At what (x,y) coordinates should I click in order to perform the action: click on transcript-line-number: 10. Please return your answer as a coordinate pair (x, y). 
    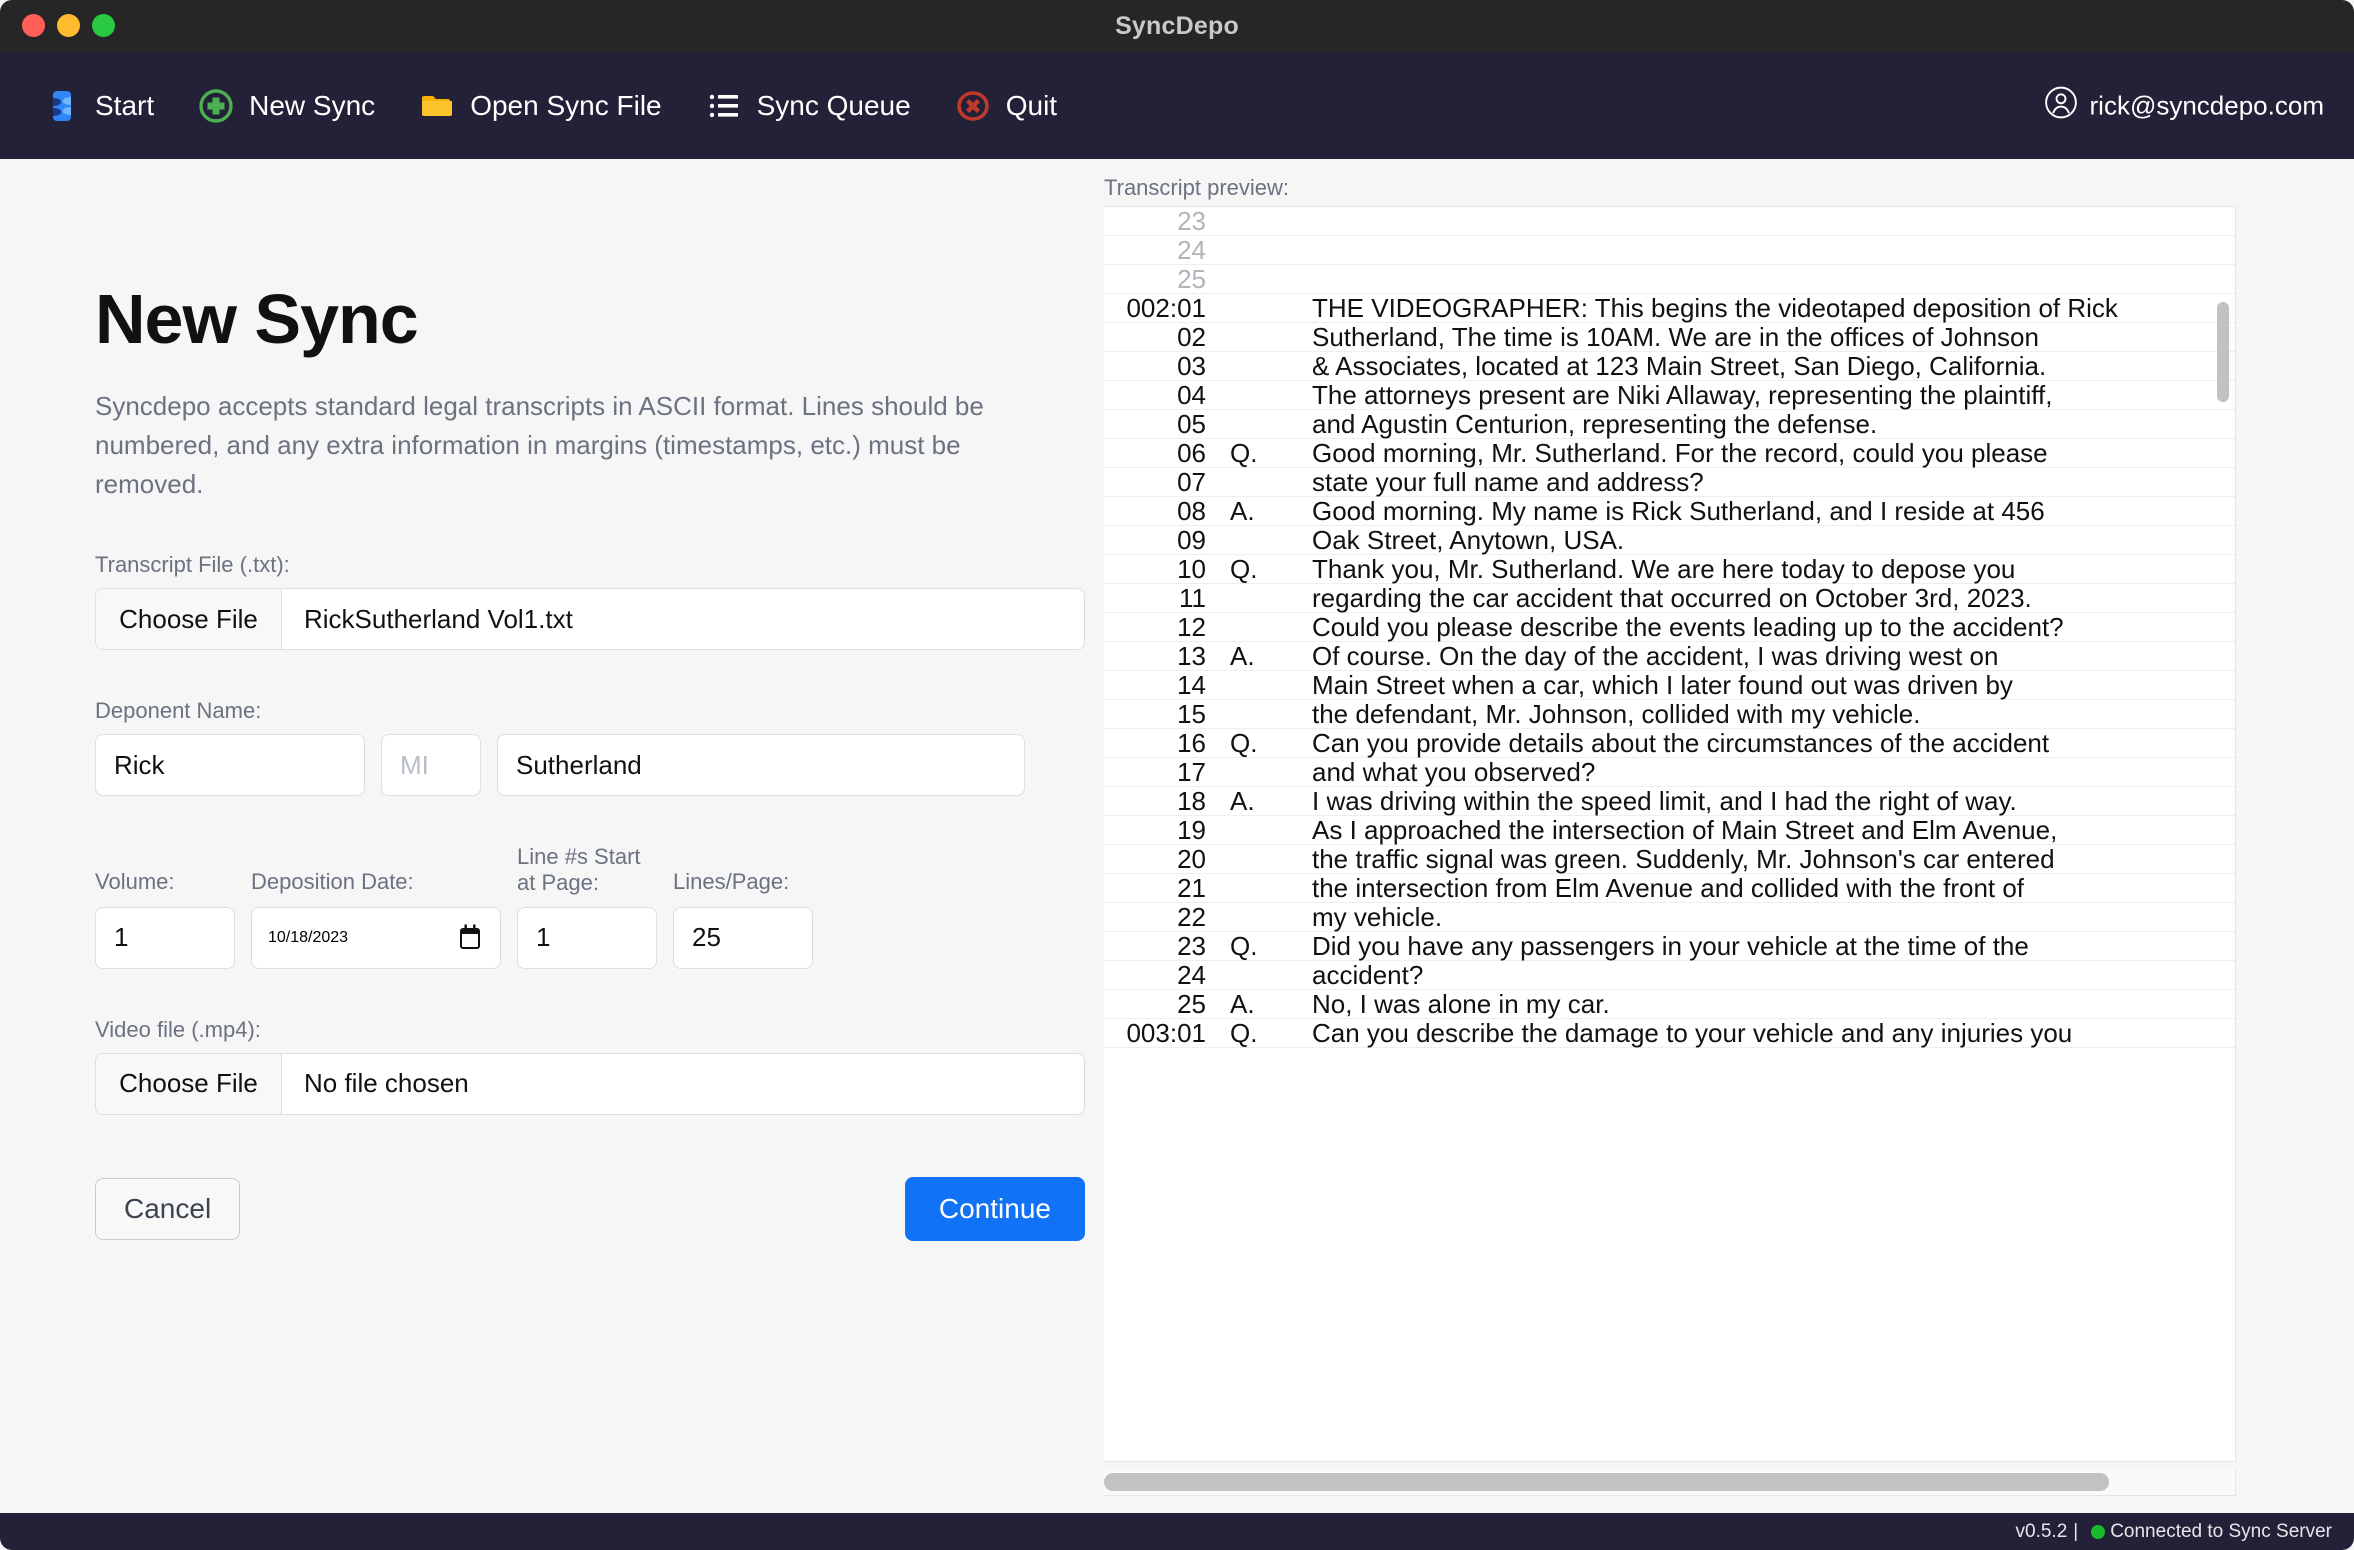
    Looking at the image, I should click on (1191, 568).